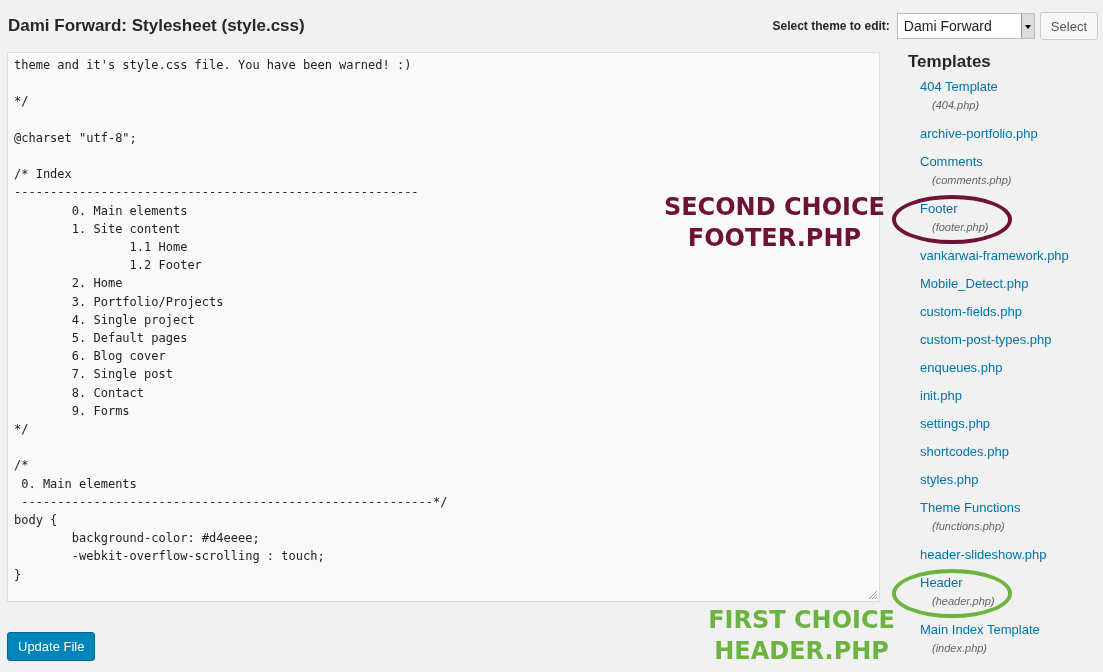 The image size is (1103, 672). I want to click on template-link: enqueues.php, so click(961, 368).